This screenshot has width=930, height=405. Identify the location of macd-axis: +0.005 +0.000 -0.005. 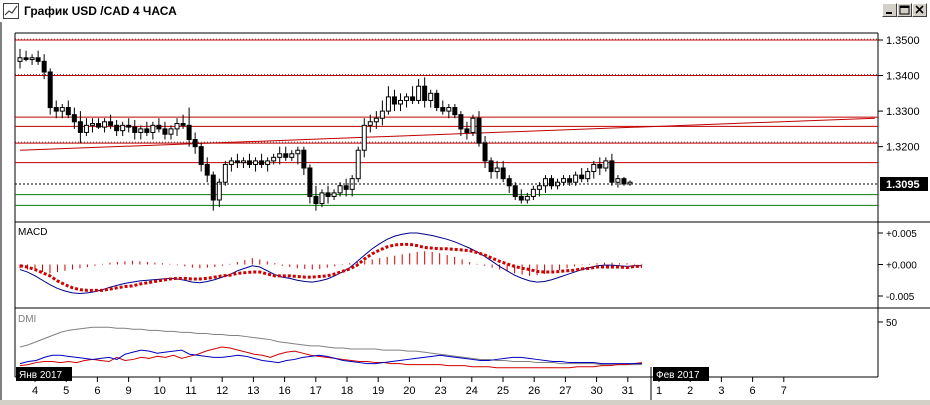
(897, 266).